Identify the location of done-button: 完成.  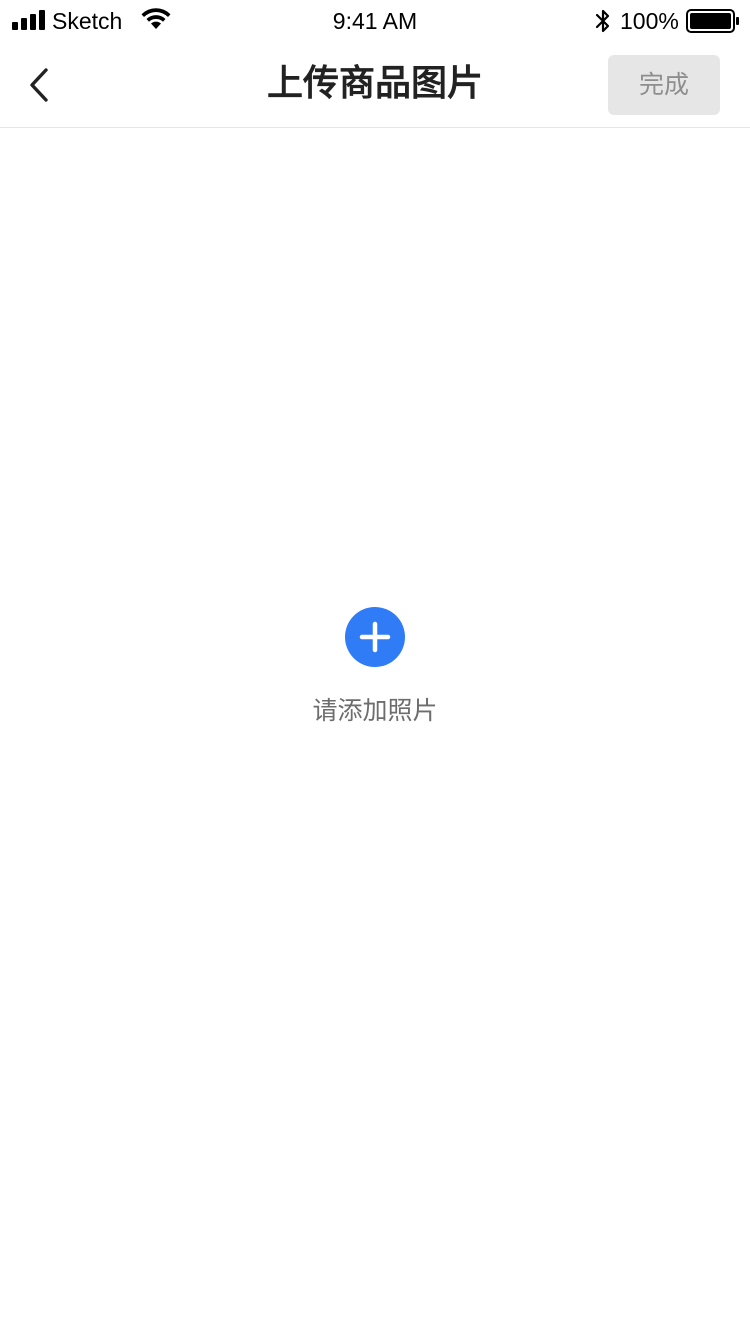
(664, 85).